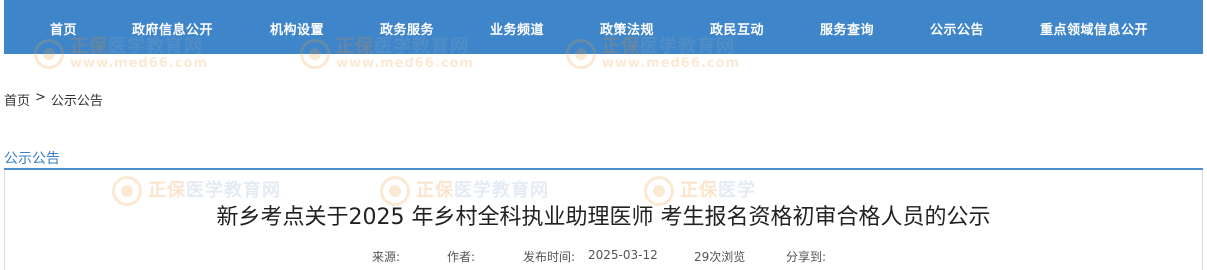  Describe the element at coordinates (172, 28) in the screenshot. I see `nav-item-gov-info: 政府信息公开` at that location.